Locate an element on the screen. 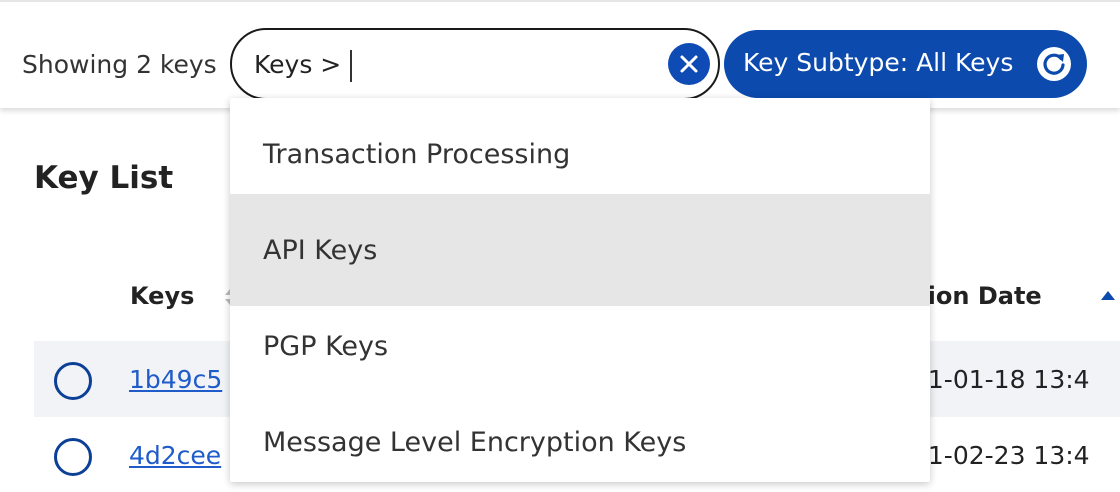 The width and height of the screenshot is (1120, 492). dropdown-item-message-level-encryption-keys: Message Level Encryption Keys is located at coordinates (580, 442).